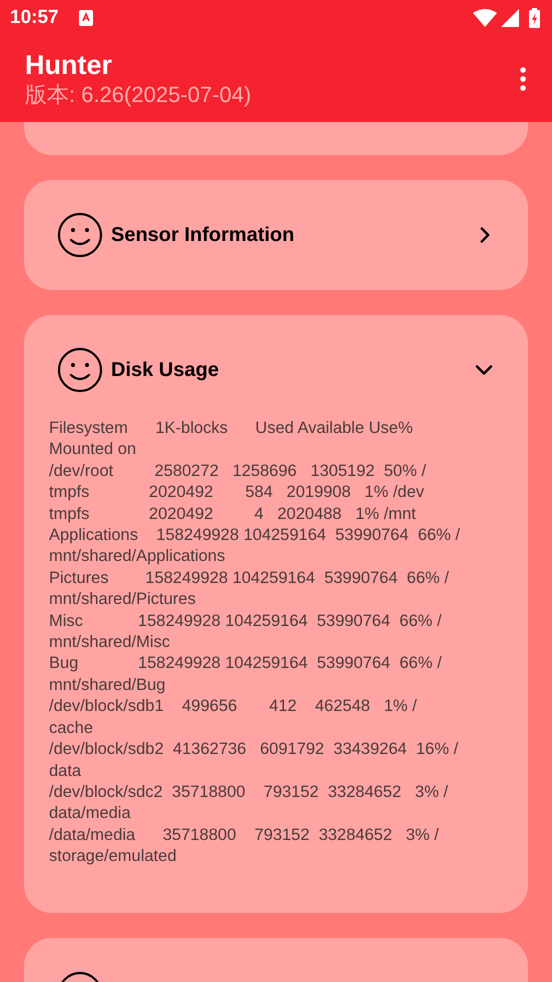 Image resolution: width=552 pixels, height=982 pixels. I want to click on disk-usage-line: tmpfs 2020492 4 2020488 1% /mnt, so click(232, 514).